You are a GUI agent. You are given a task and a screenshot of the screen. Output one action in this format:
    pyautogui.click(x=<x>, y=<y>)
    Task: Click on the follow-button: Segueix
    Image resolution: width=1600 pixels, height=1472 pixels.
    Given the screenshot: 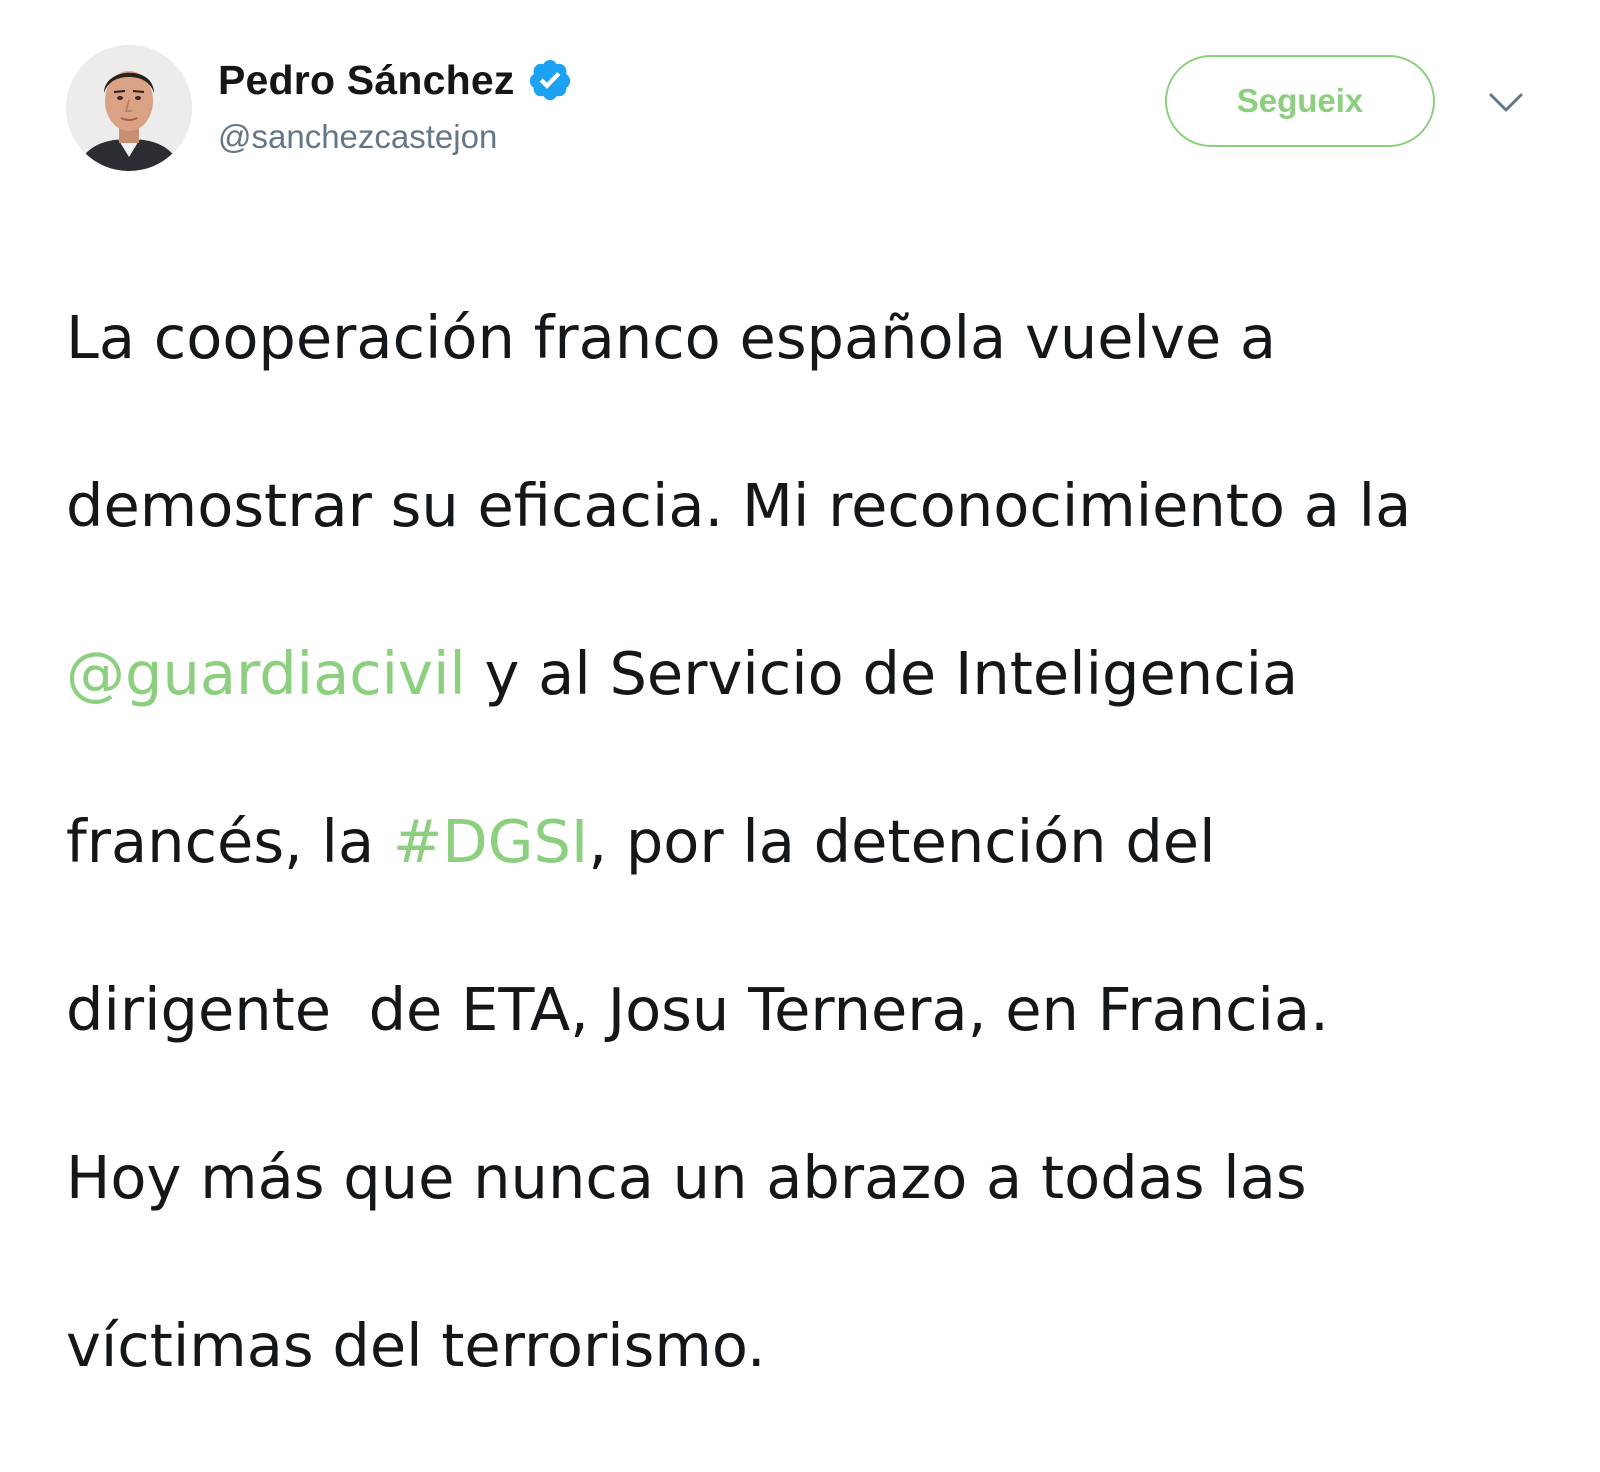 What is the action you would take?
    pyautogui.click(x=1300, y=101)
    